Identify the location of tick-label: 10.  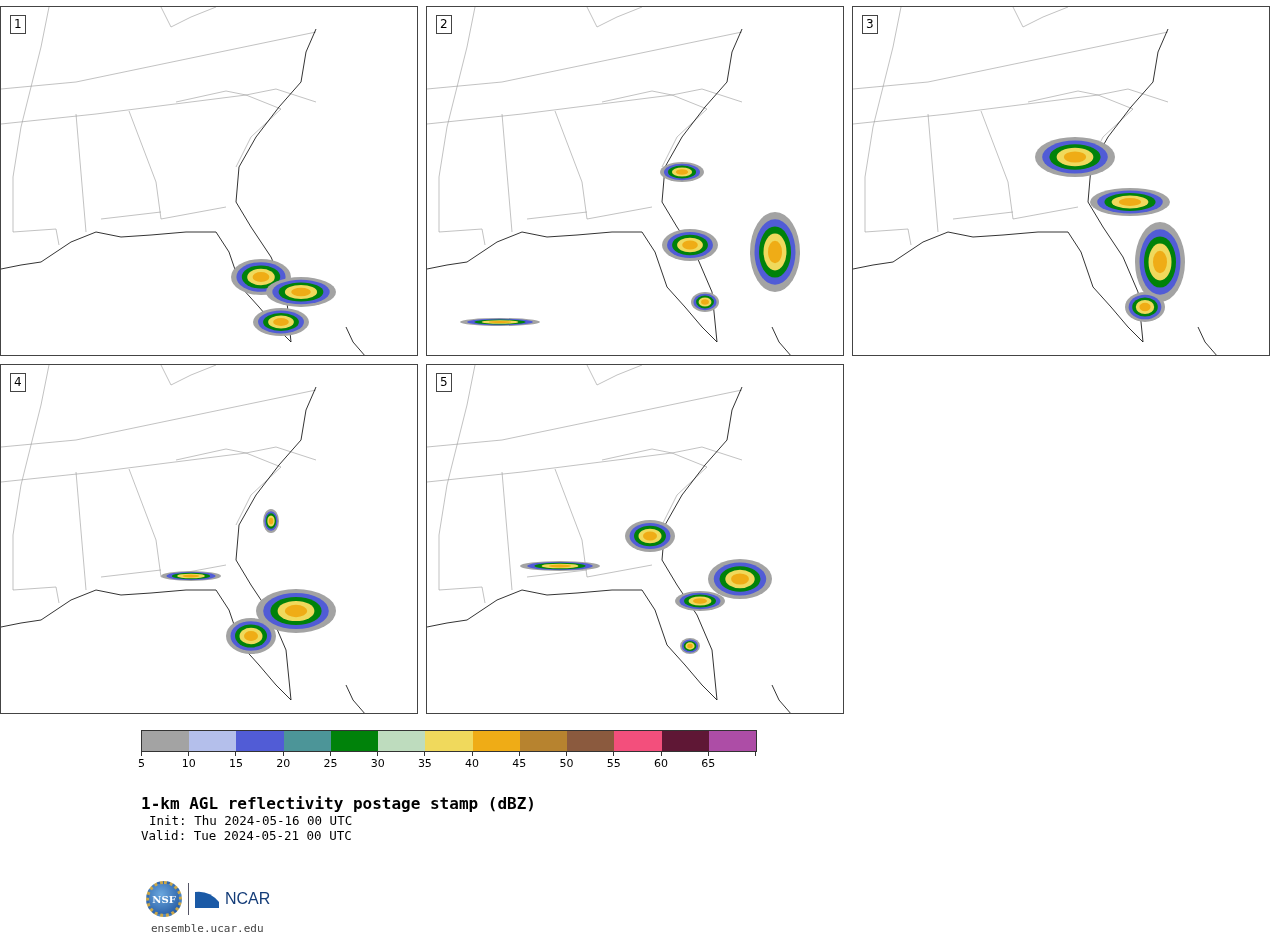
(188, 763).